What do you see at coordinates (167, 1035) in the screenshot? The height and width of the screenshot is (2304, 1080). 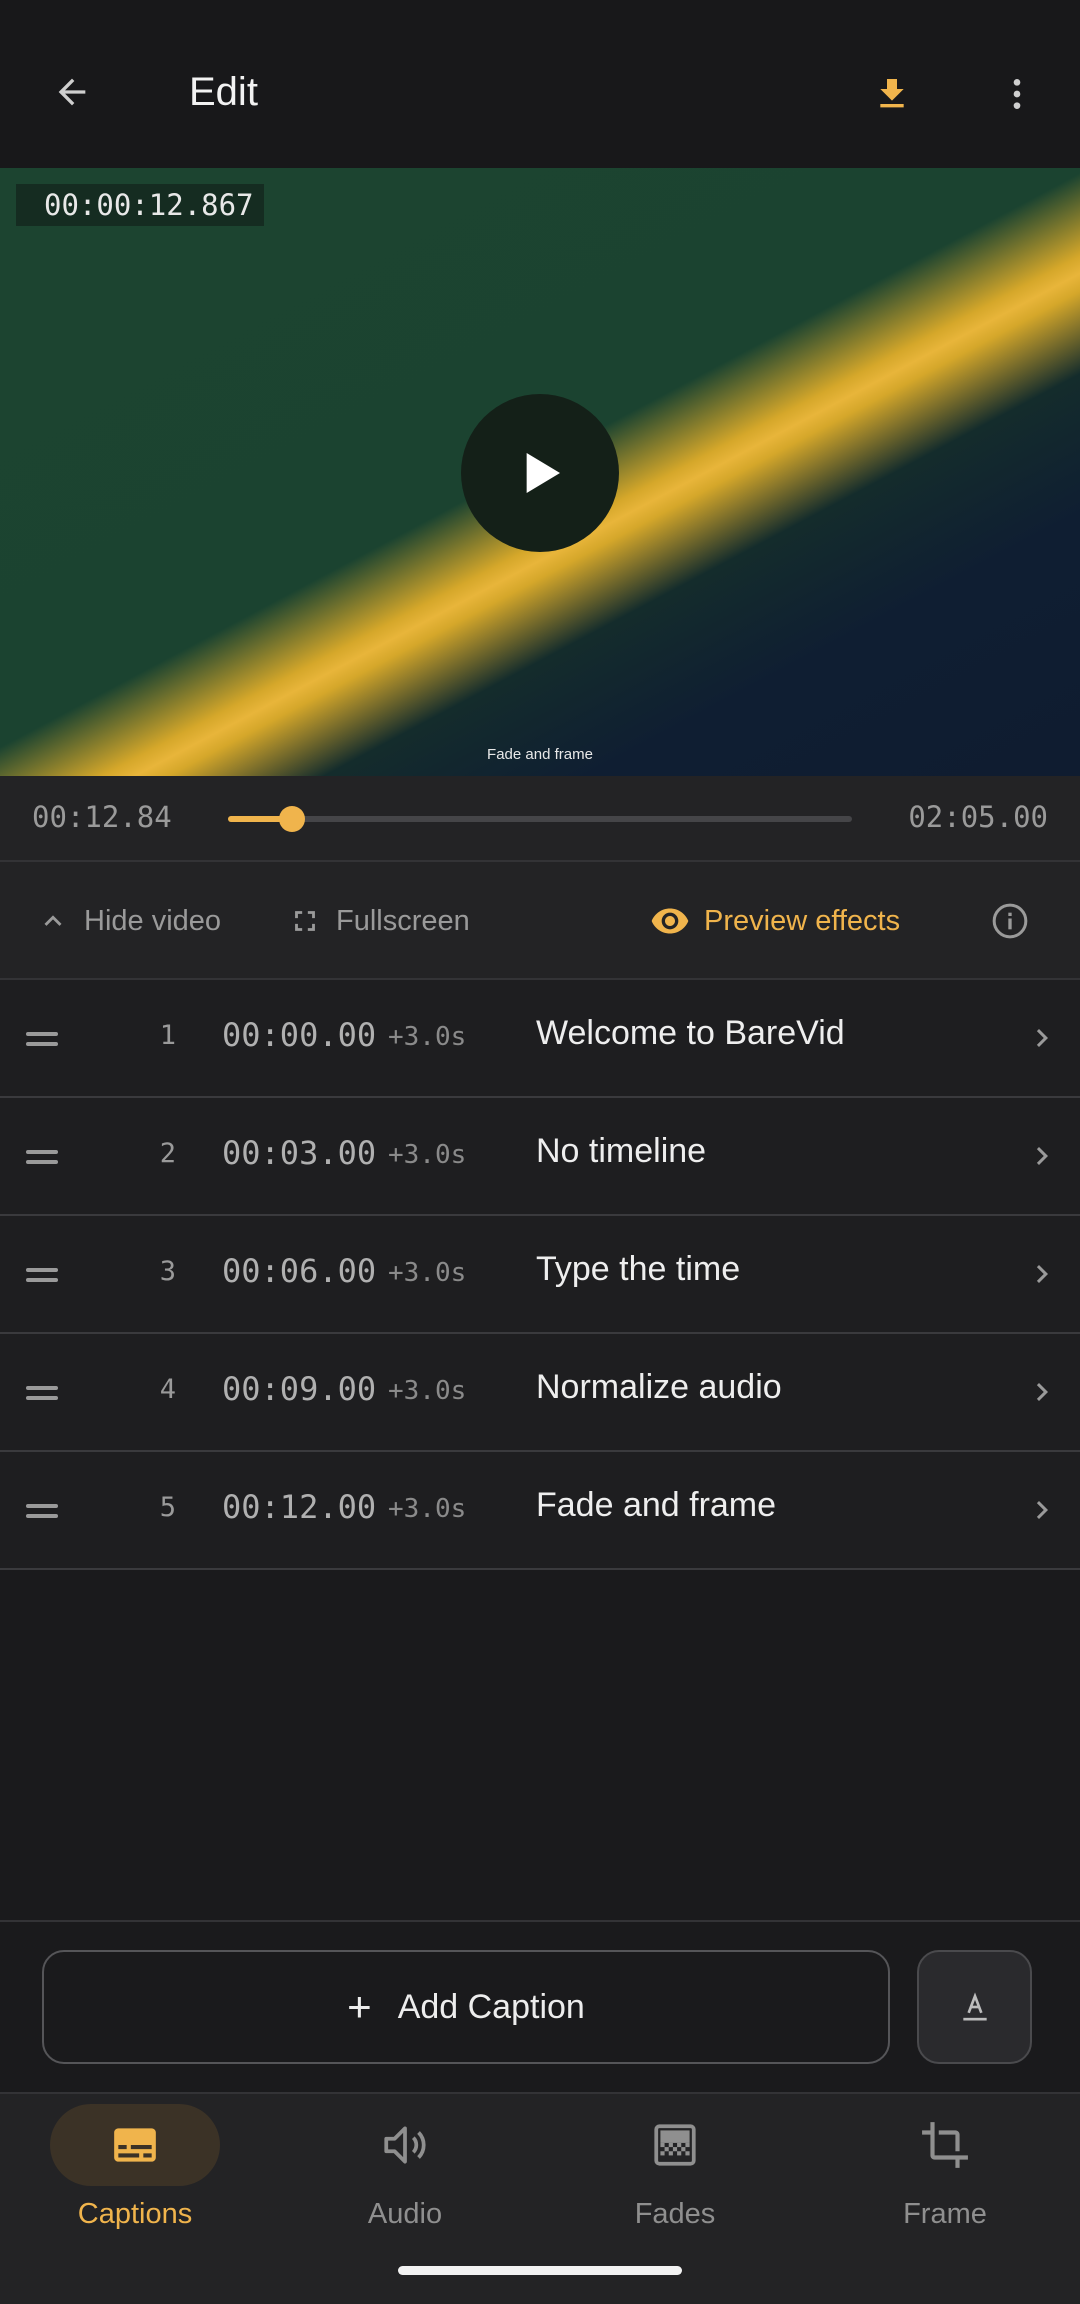 I see `caption-index: 1` at bounding box center [167, 1035].